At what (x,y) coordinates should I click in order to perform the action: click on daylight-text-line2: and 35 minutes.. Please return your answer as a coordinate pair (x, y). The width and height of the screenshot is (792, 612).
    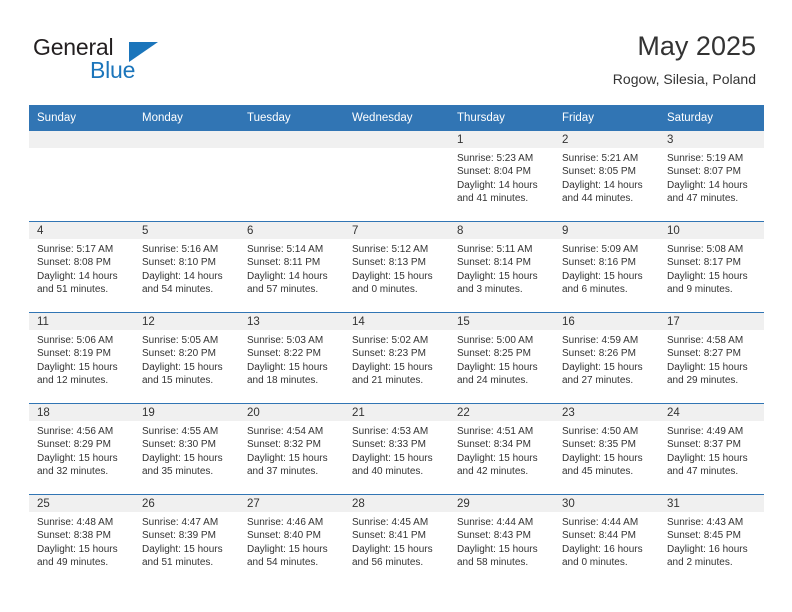
    Looking at the image, I should click on (178, 472).